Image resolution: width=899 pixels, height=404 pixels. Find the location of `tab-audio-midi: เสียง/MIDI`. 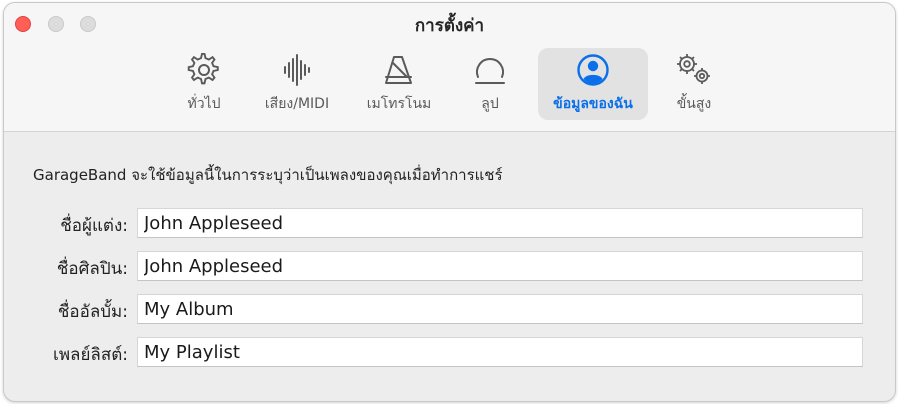

tab-audio-midi: เสียง/MIDI is located at coordinates (297, 84).